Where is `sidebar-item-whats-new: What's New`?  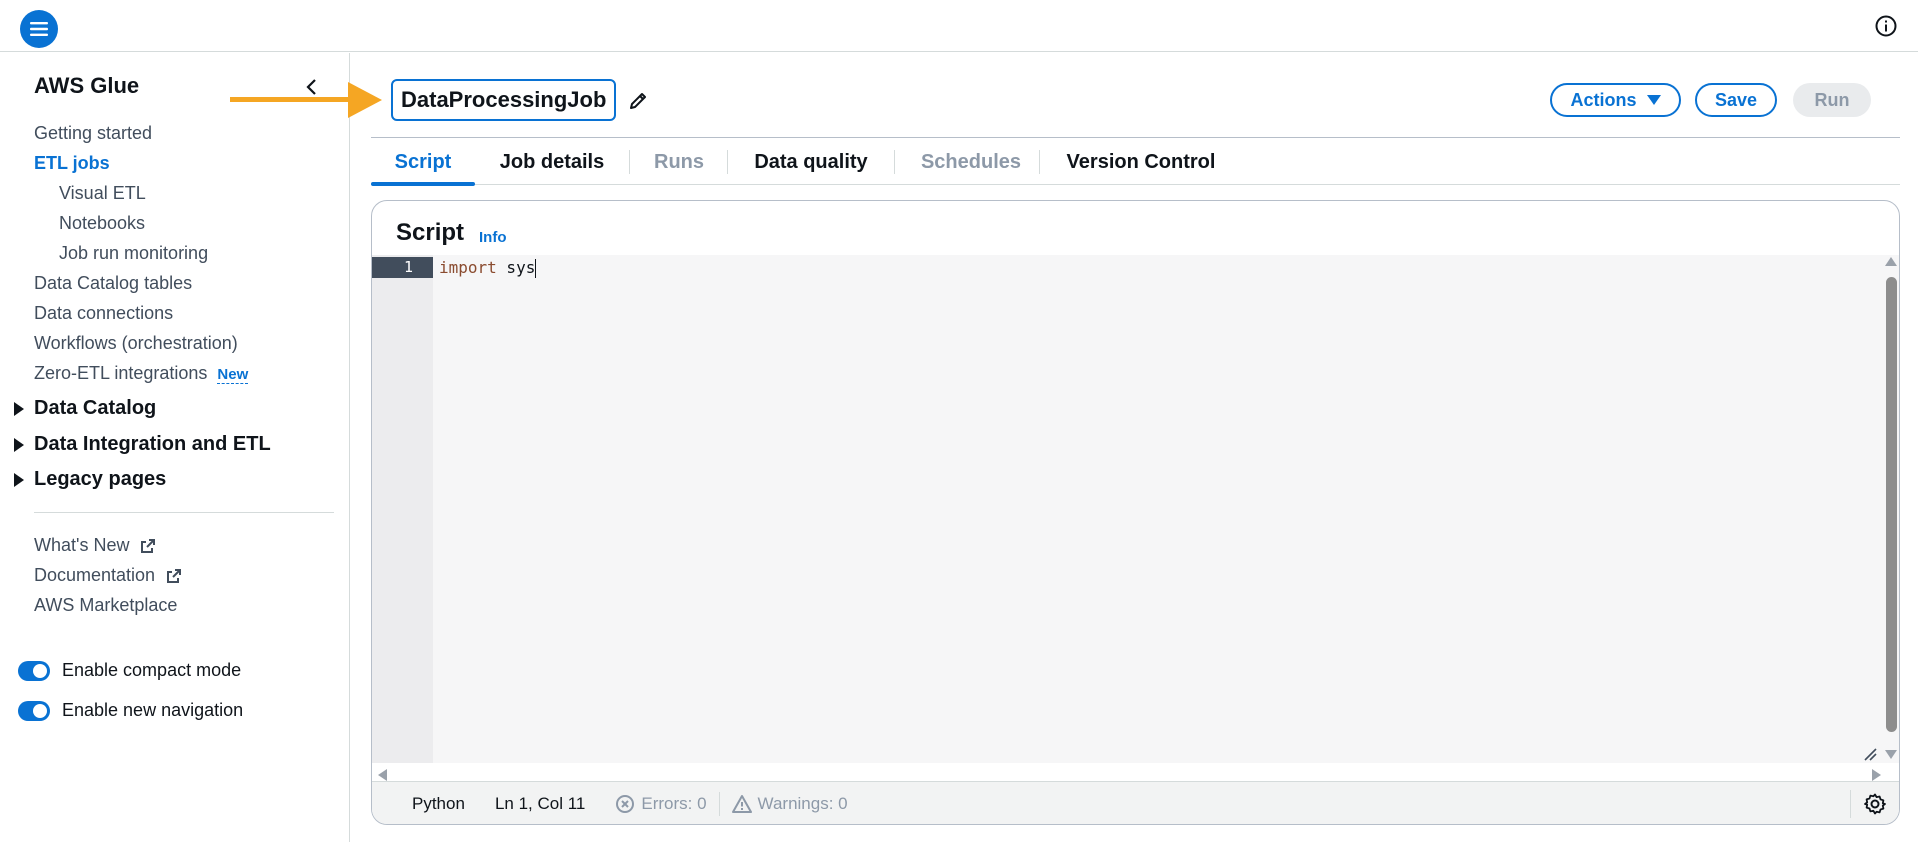 sidebar-item-whats-new: What's New is located at coordinates (95, 545).